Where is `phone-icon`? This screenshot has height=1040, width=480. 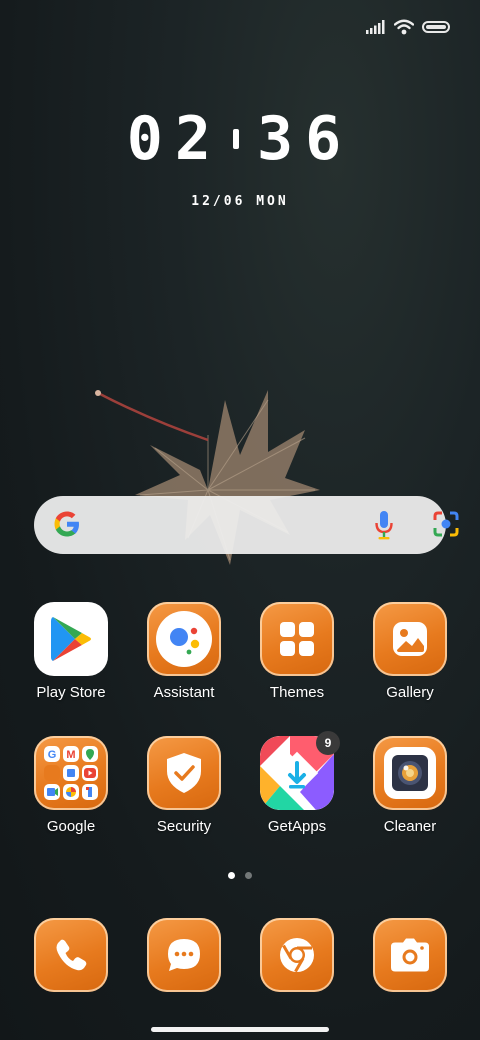
phone-icon is located at coordinates (71, 955).